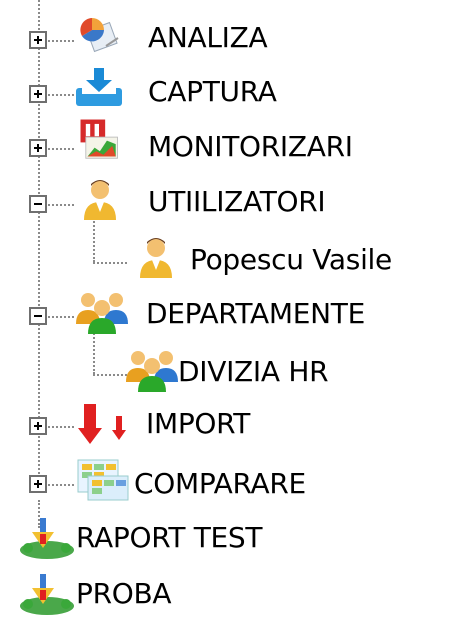 The width and height of the screenshot is (475, 636). I want to click on download-tray-icon, so click(99, 88).